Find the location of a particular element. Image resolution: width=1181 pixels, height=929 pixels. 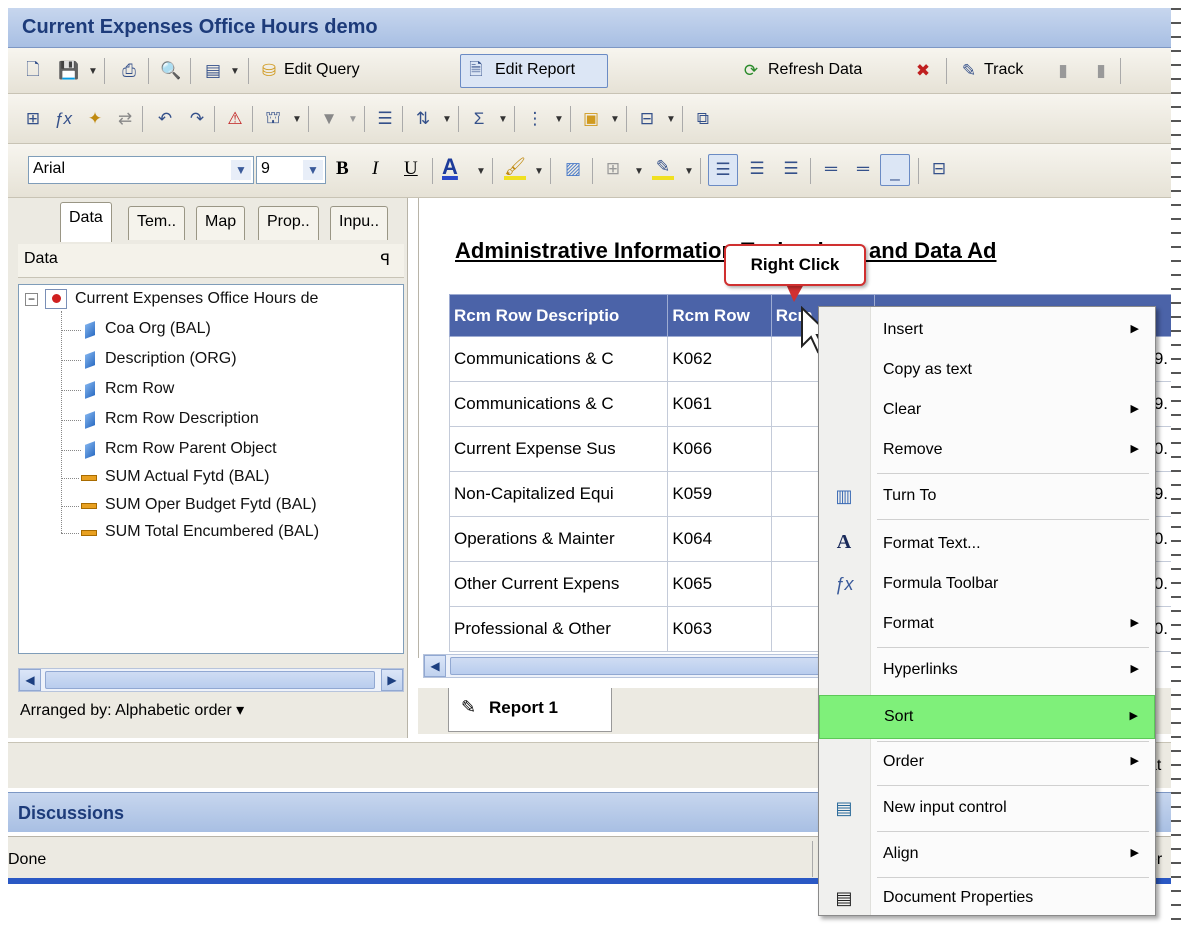

tab-properties: Prop.. is located at coordinates (288, 223).